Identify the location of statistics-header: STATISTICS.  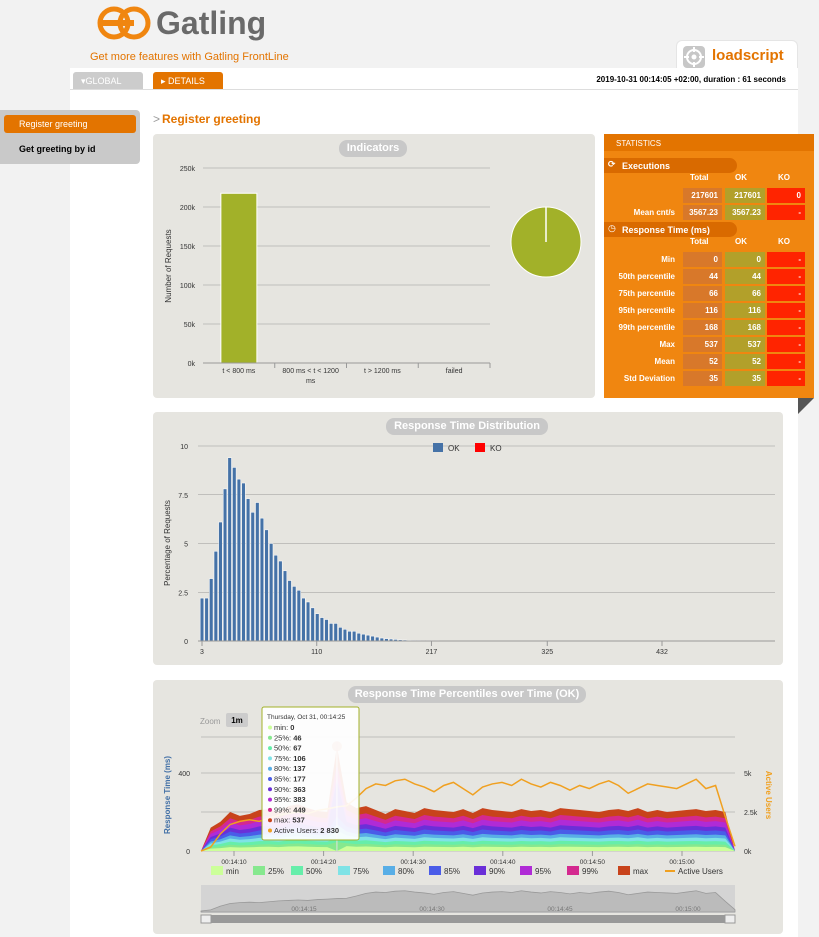
(709, 142).